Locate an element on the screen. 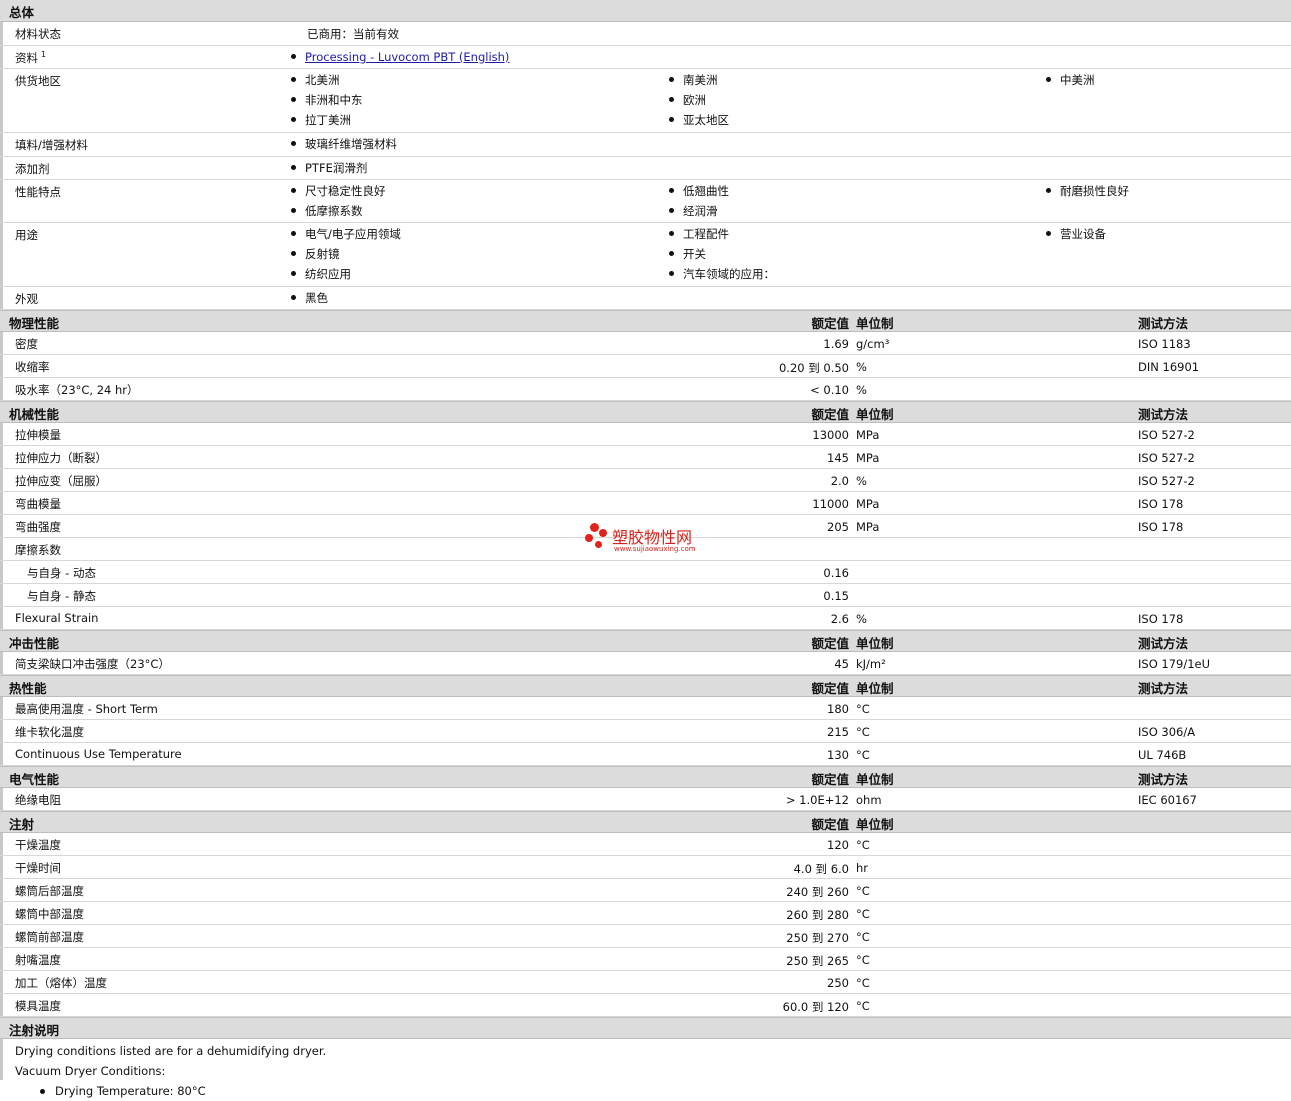 This screenshot has width=1291, height=1101. section-impact-header: 冲击性能 额定值 单位制 测试方法 is located at coordinates (645, 641).